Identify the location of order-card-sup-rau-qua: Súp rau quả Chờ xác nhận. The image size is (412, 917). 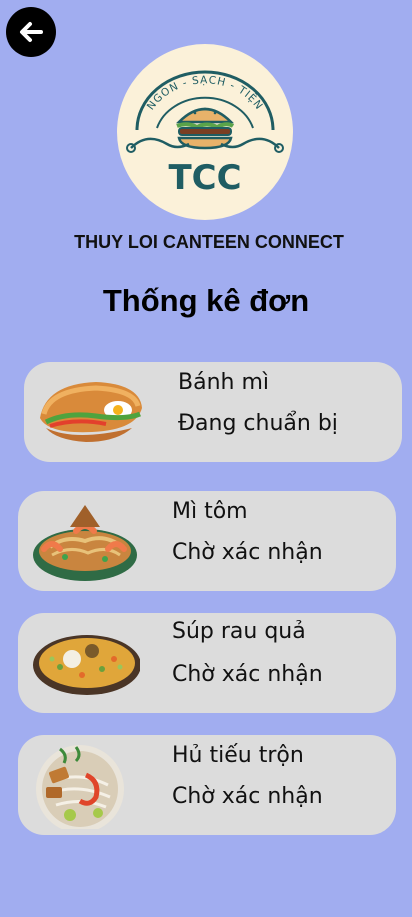
(207, 663).